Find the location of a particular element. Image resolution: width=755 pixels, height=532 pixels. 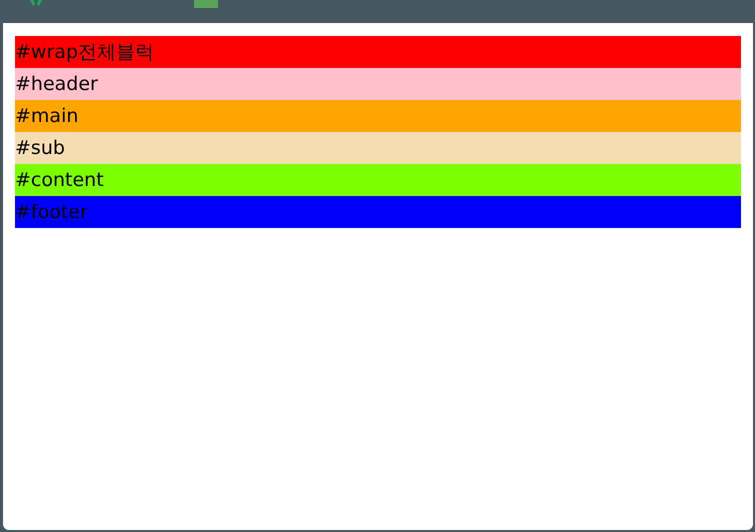

layout-block: #sub is located at coordinates (378, 148).